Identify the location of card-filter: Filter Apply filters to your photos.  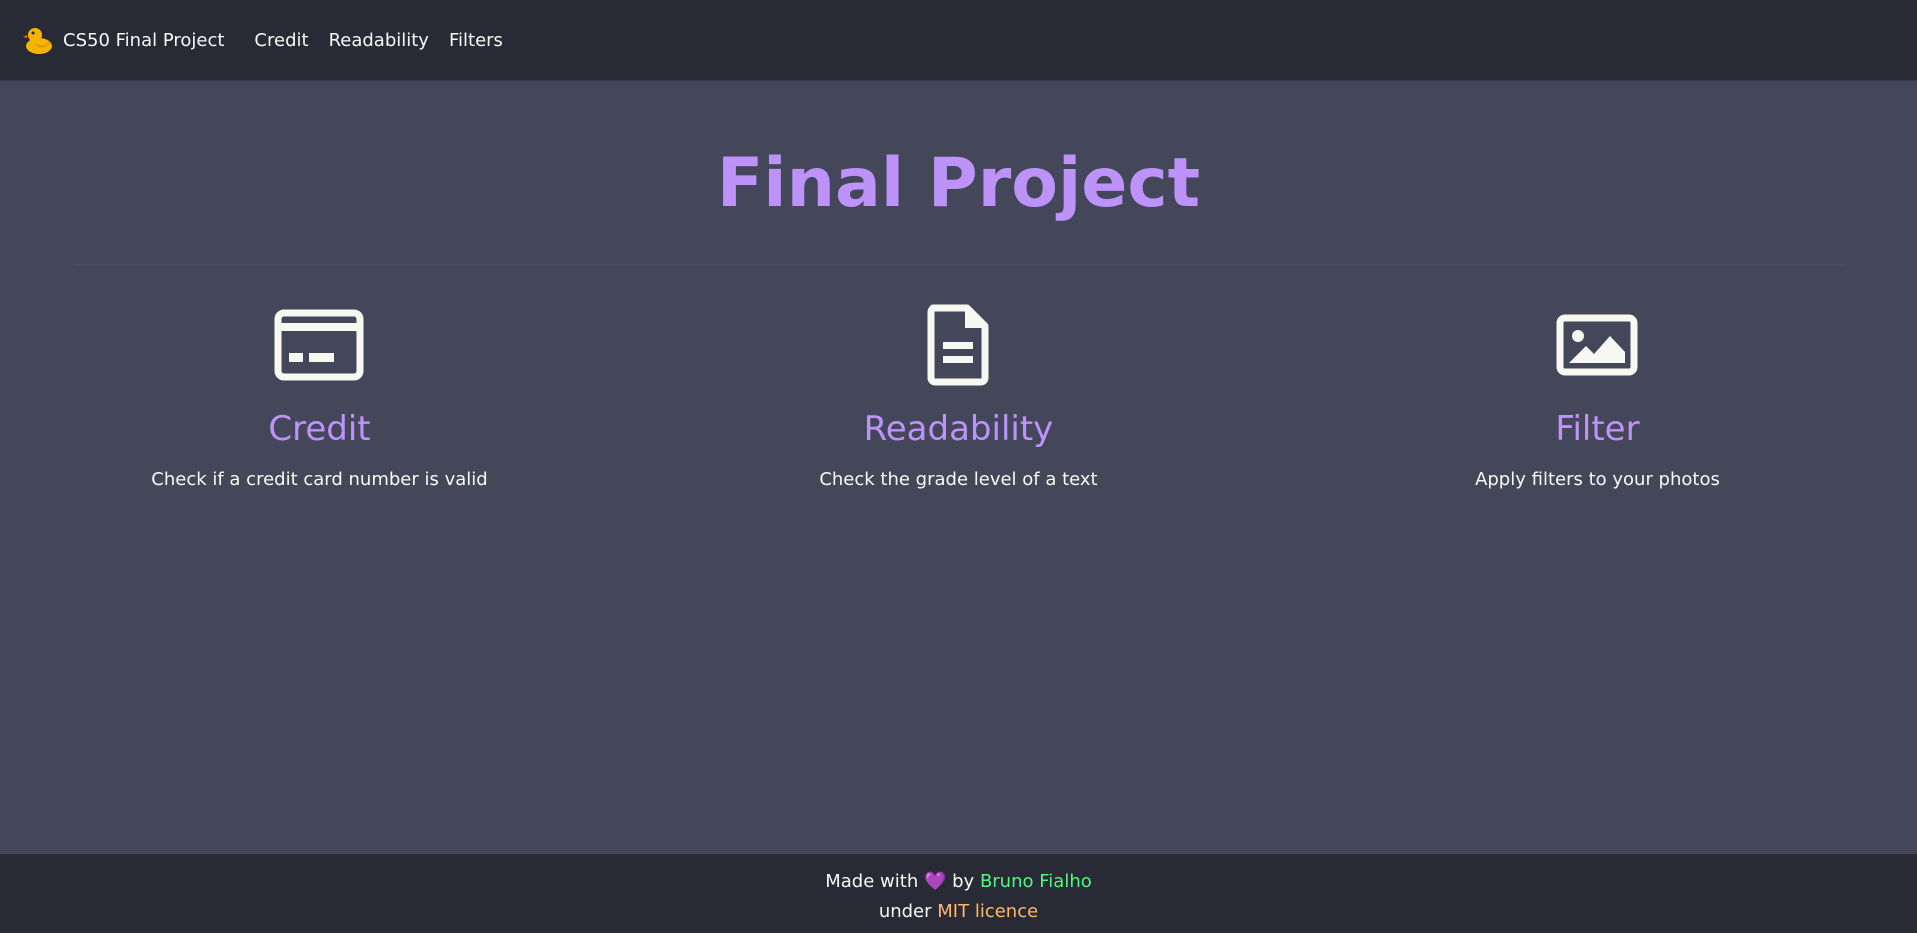
(1597, 396).